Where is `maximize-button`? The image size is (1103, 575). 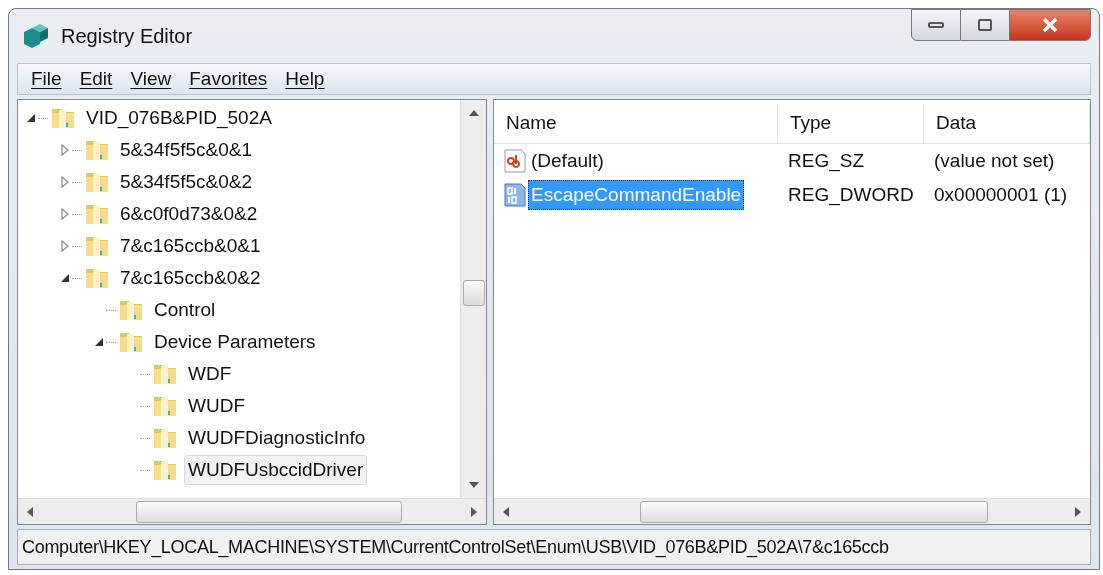 maximize-button is located at coordinates (985, 25).